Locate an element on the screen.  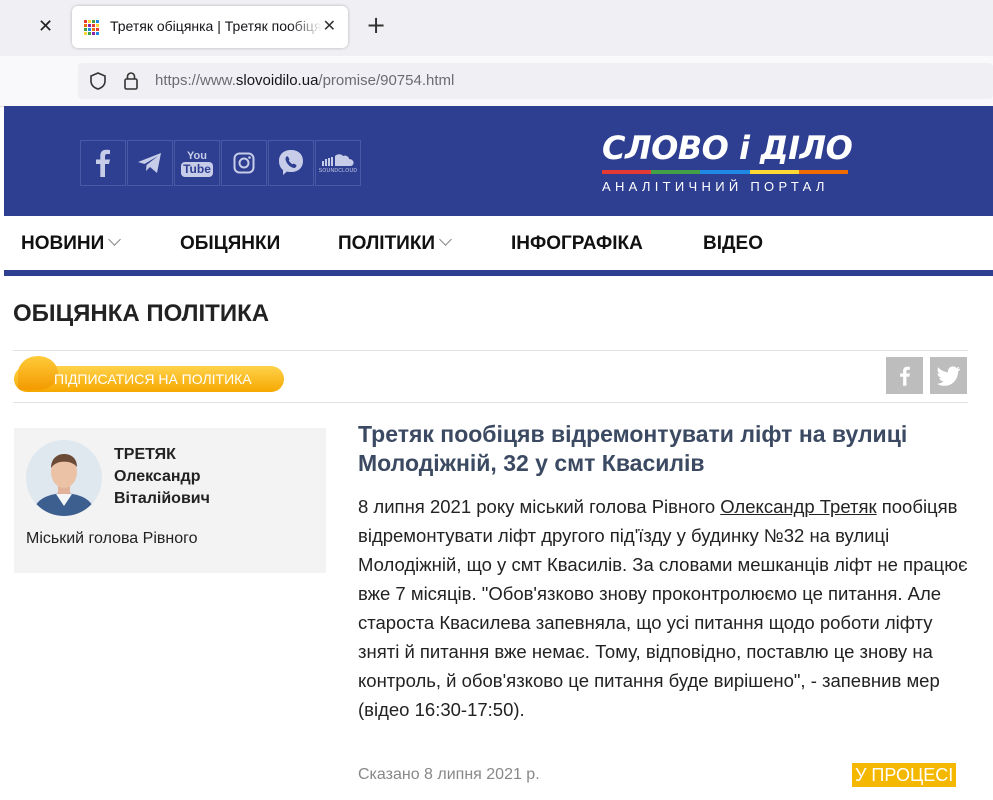
subscribe-button: ПІДПИСАТИСЯ НА ПОЛІТИКА is located at coordinates (149, 375).